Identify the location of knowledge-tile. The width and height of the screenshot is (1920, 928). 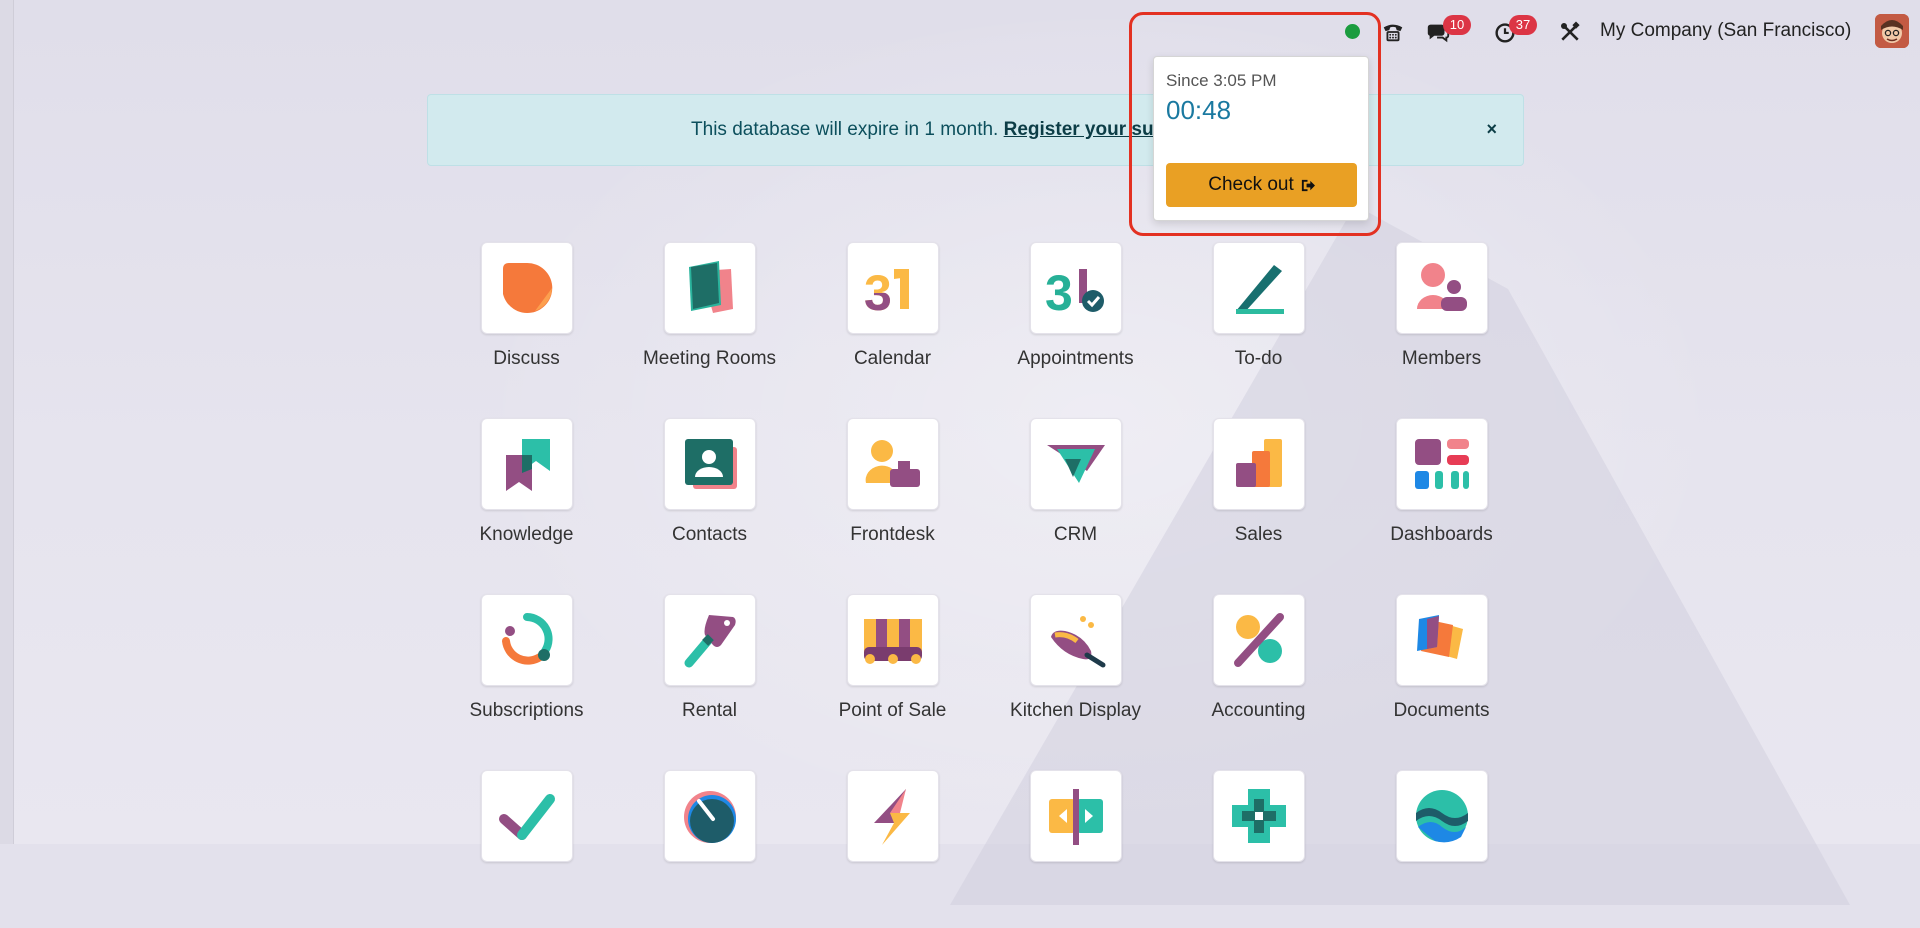
(526, 464).